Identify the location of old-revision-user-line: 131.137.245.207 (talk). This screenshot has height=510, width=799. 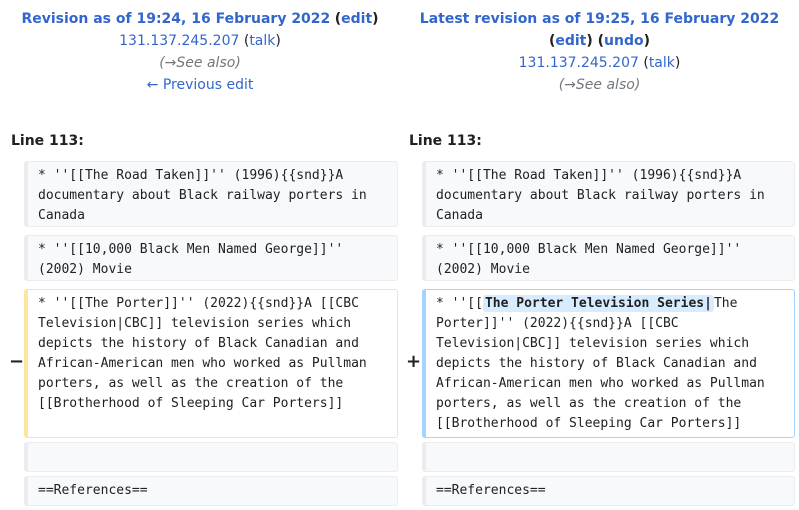
(200, 41).